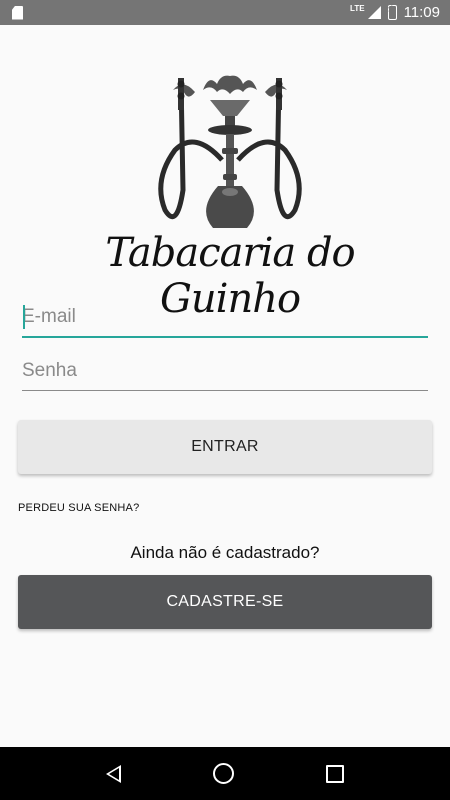  Describe the element at coordinates (78, 508) in the screenshot. I see `forgot-password-link: PERDEU SUA SENHA?` at that location.